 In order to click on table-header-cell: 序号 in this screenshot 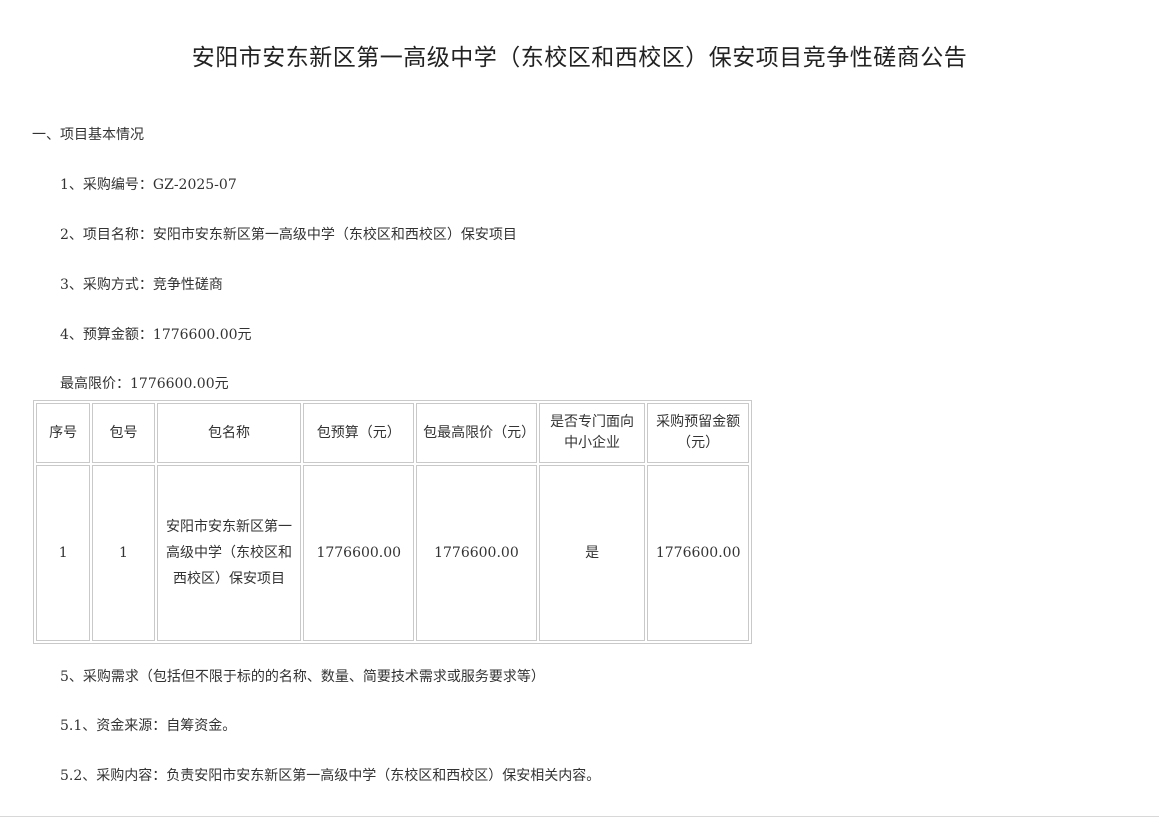, I will do `click(63, 433)`.